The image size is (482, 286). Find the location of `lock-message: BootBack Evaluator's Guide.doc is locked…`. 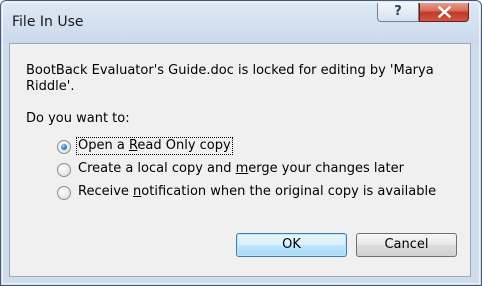

lock-message: BootBack Evaluator's Guide.doc is locked… is located at coordinates (230, 78).